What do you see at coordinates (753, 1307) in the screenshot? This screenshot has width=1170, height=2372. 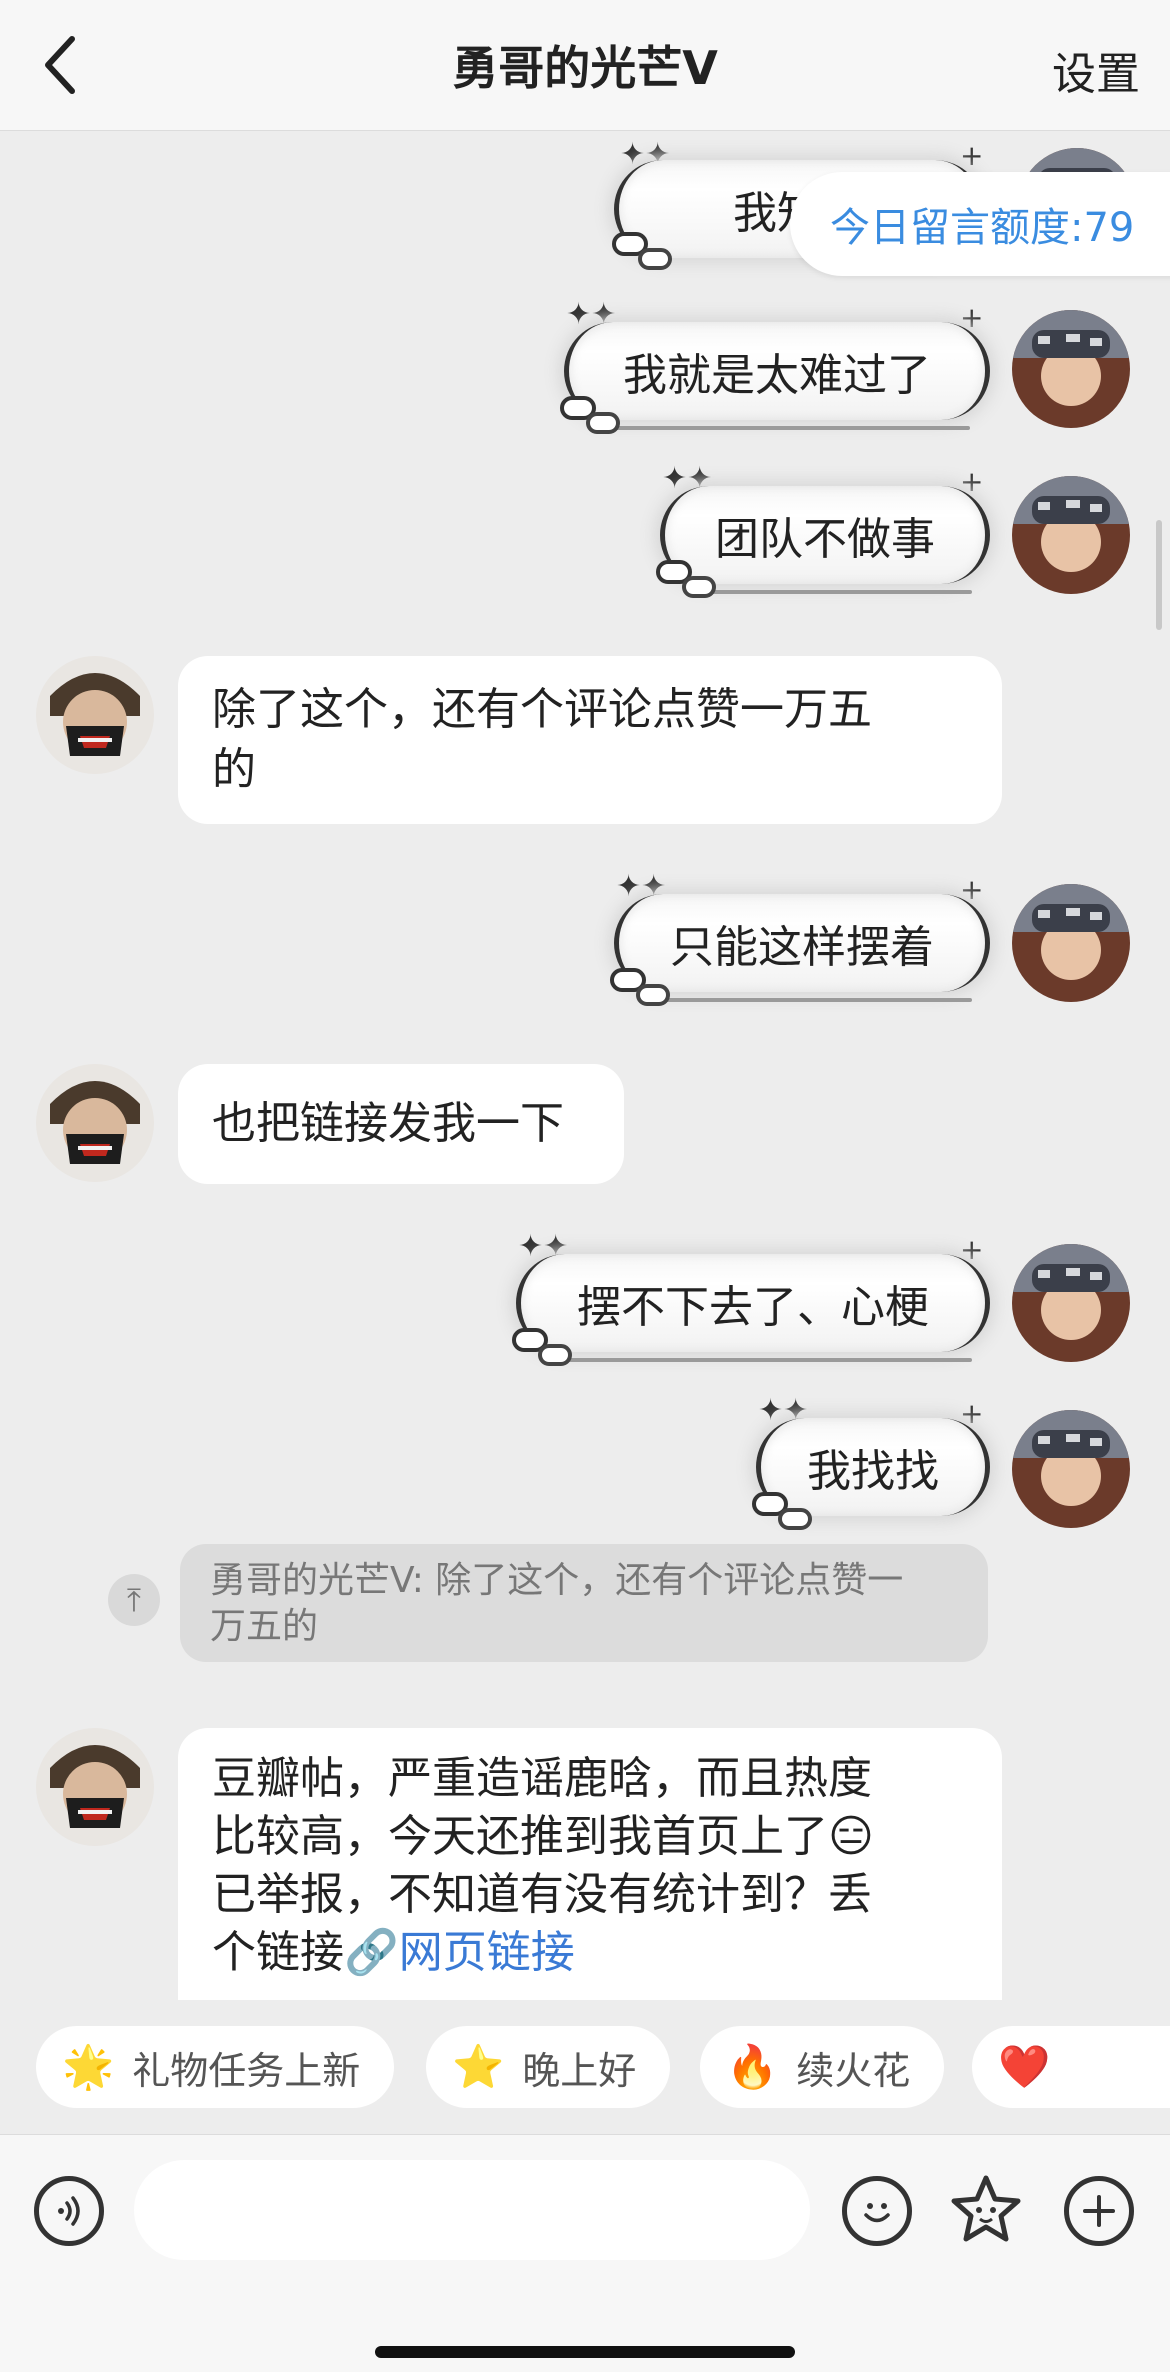 I see `message-text: 摆不下去了、心梗` at bounding box center [753, 1307].